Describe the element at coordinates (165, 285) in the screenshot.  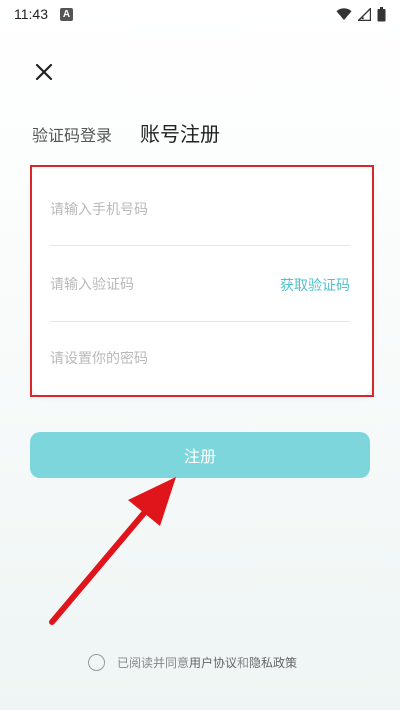
I see `code-input` at that location.